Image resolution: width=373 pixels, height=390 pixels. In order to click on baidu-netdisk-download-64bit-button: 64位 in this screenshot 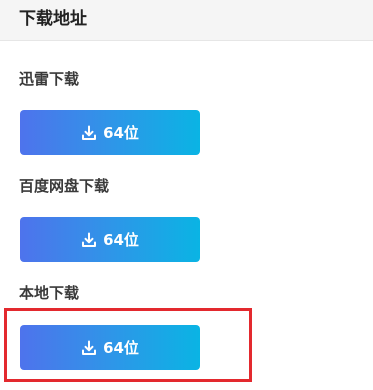, I will do `click(110, 239)`.